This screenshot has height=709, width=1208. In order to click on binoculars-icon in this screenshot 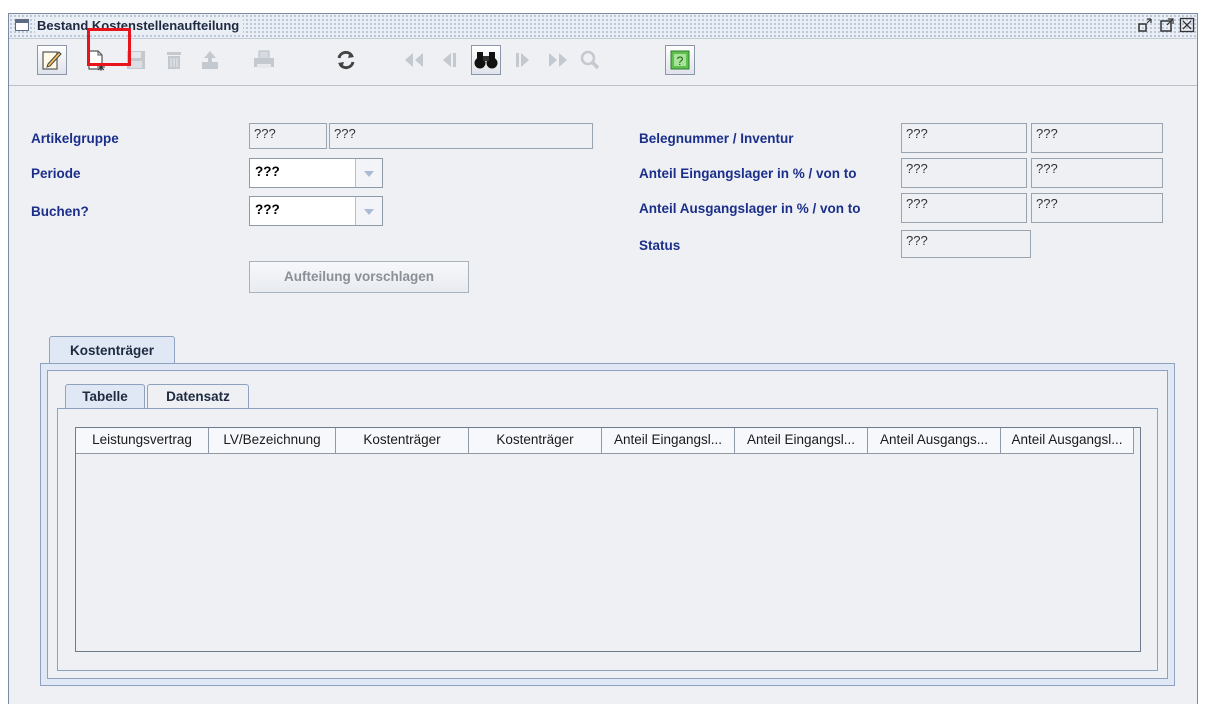, I will do `click(486, 60)`.